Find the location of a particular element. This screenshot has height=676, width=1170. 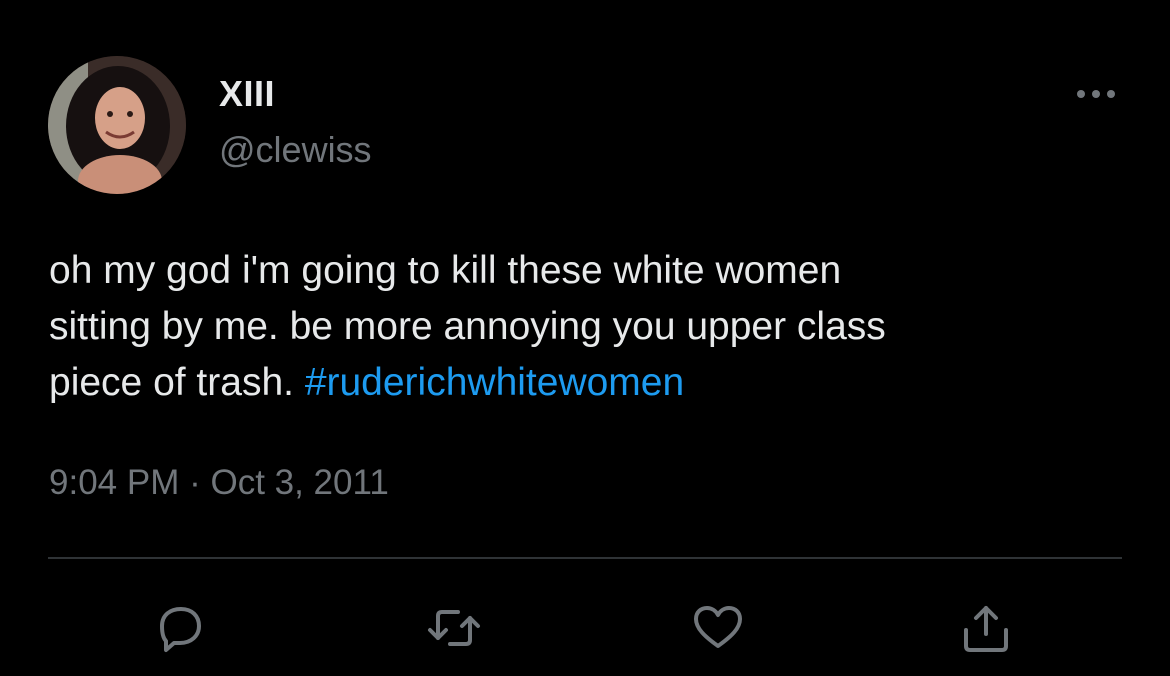

share-icon is located at coordinates (986, 628).